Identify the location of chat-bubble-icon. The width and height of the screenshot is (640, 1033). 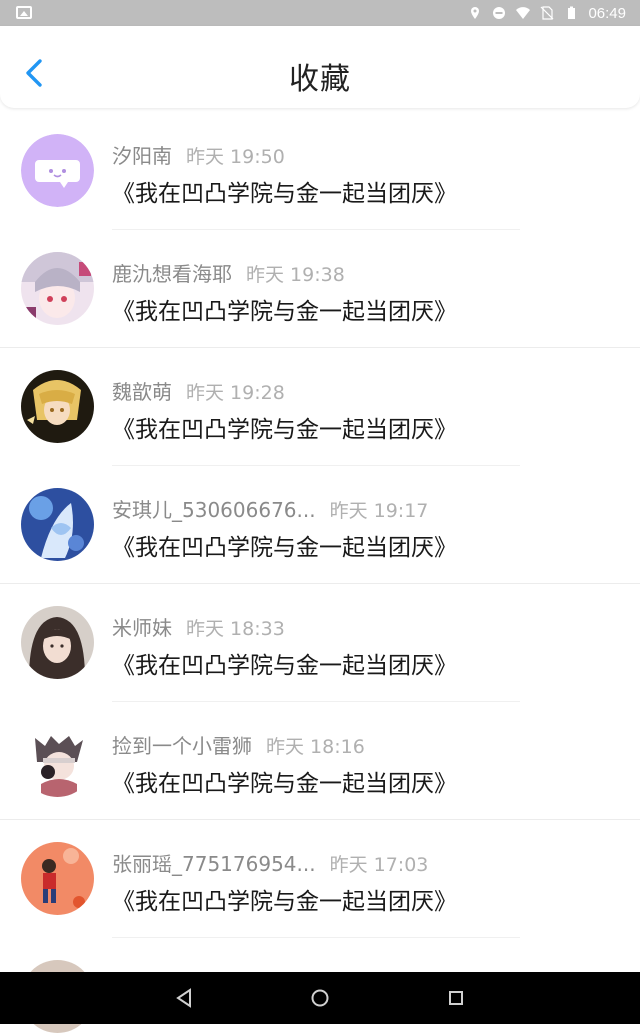
(57, 170).